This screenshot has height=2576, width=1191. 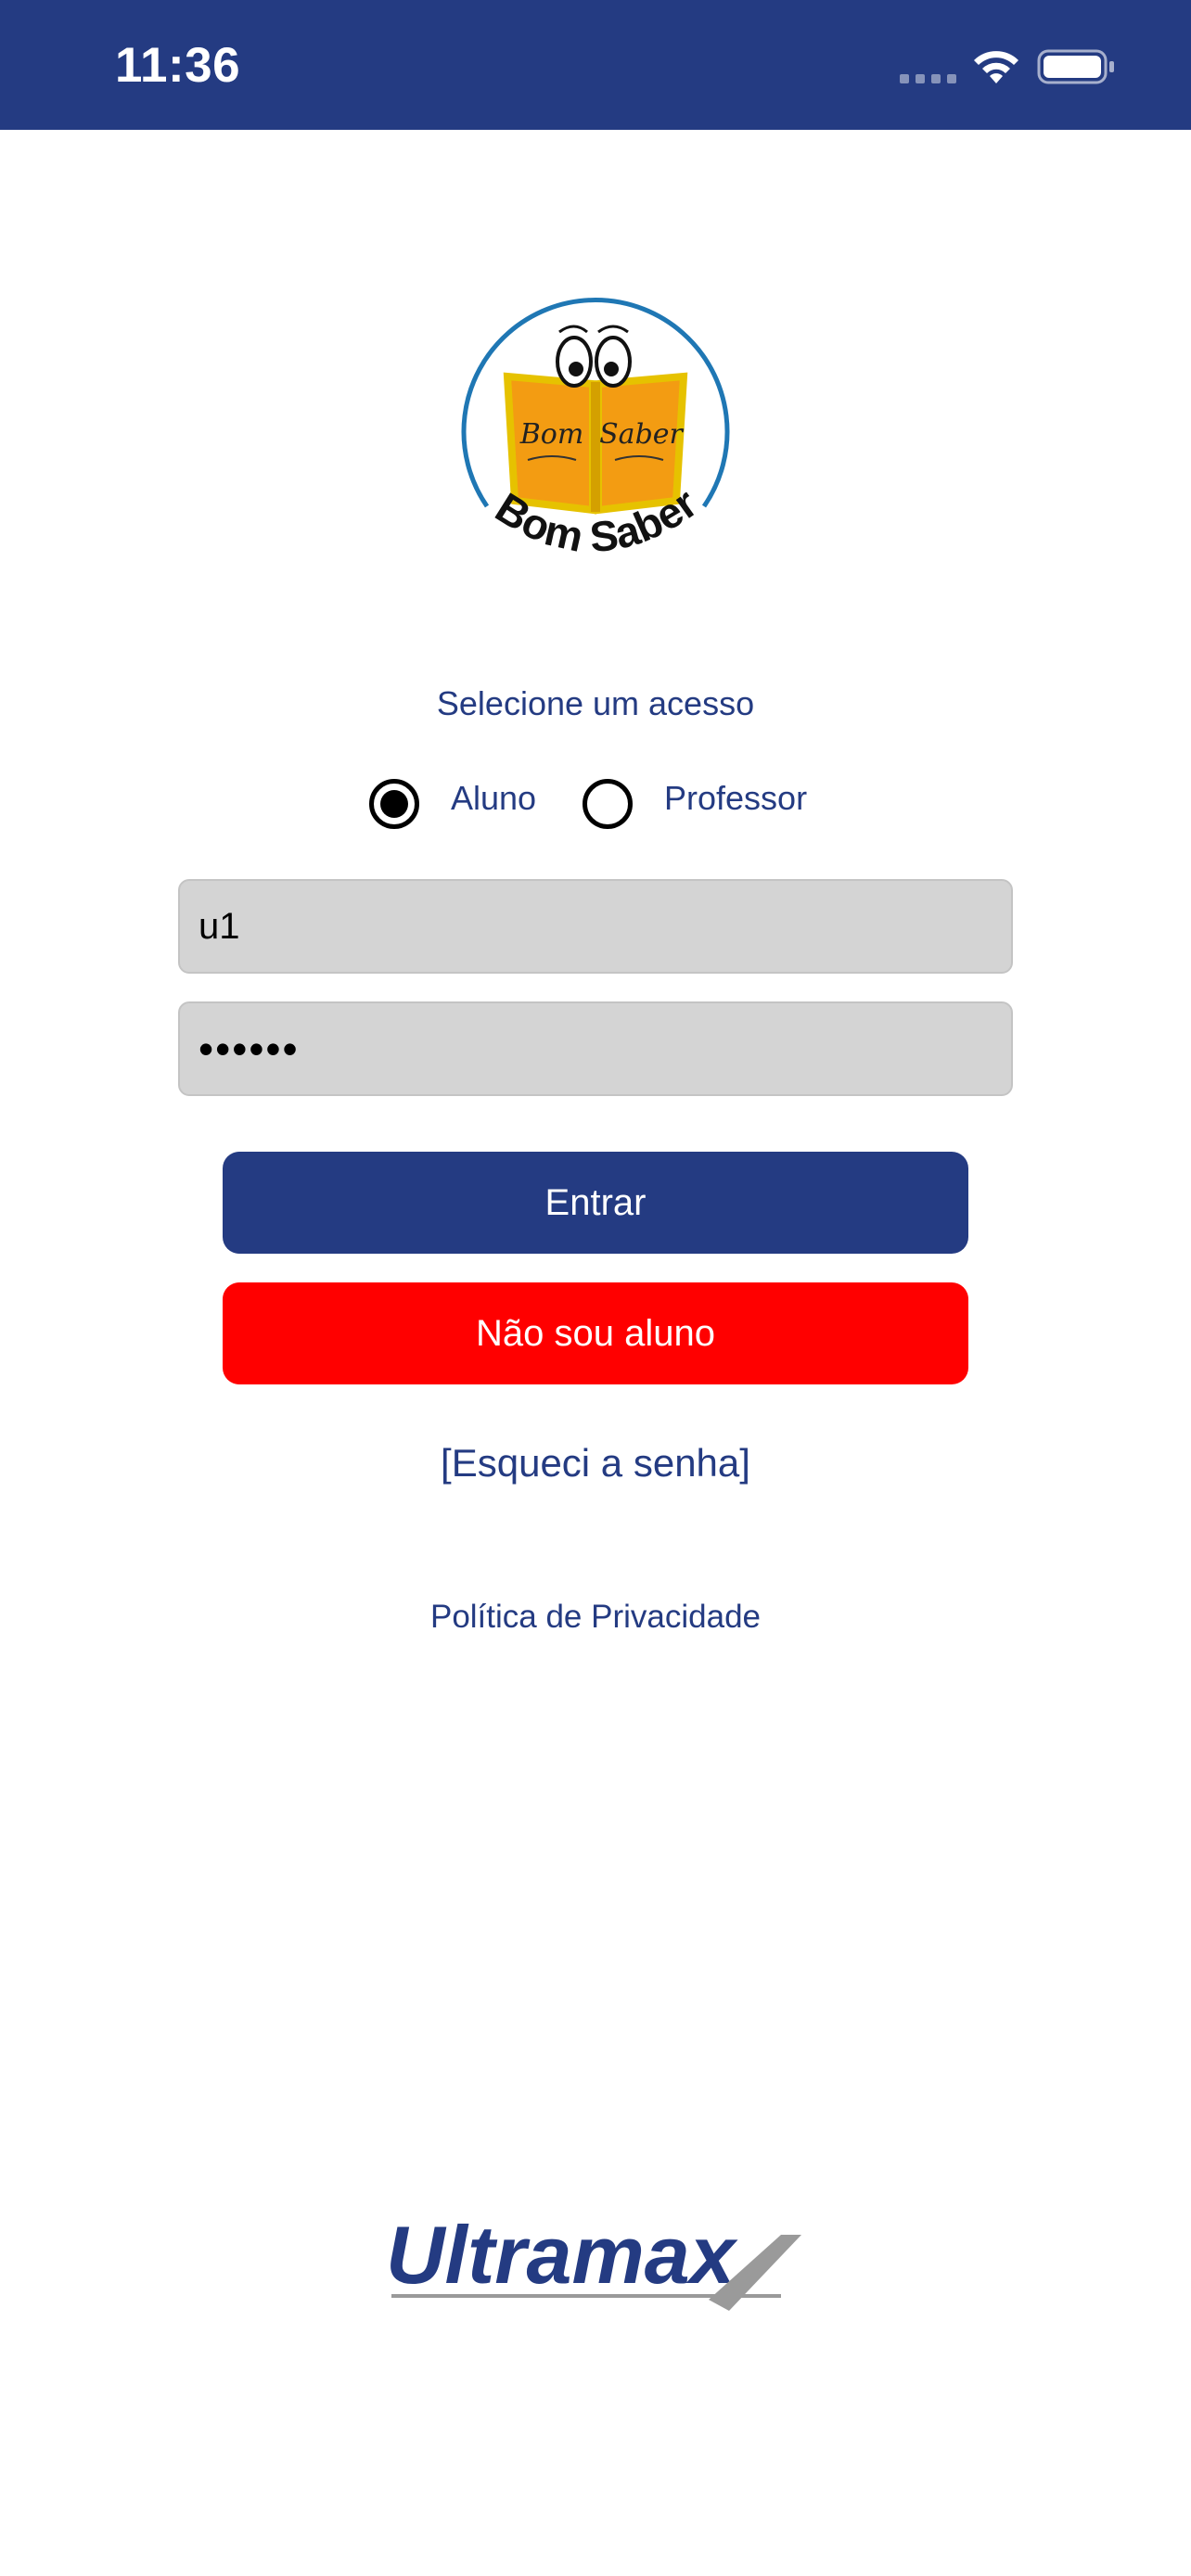 What do you see at coordinates (178, 66) in the screenshot?
I see `status-time: 11:36` at bounding box center [178, 66].